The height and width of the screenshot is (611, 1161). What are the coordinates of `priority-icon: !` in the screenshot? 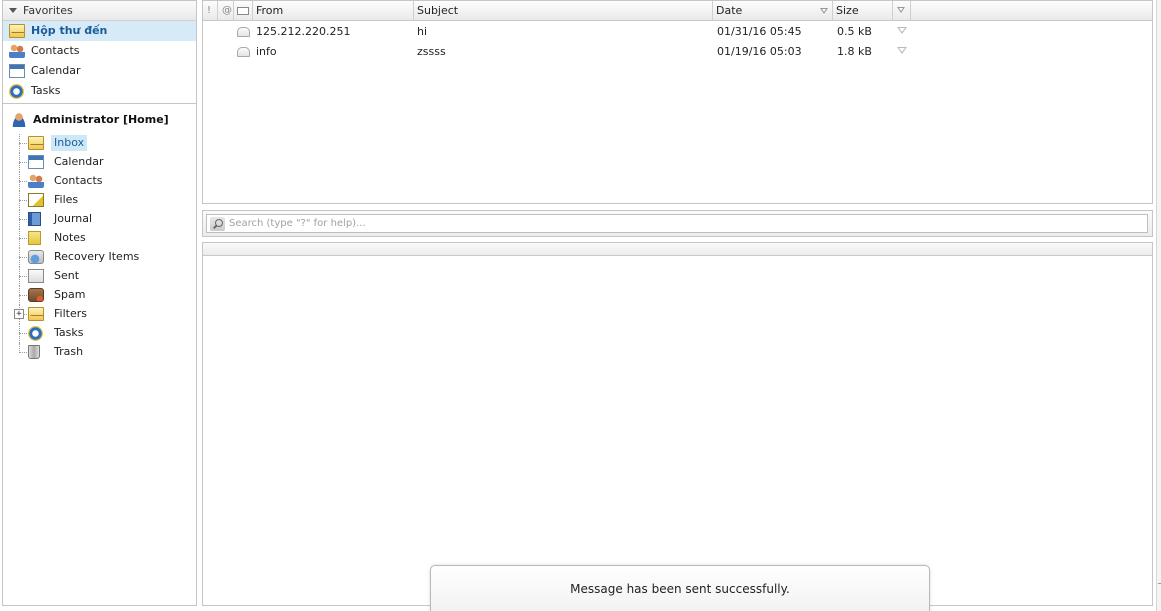 It's located at (209, 10).